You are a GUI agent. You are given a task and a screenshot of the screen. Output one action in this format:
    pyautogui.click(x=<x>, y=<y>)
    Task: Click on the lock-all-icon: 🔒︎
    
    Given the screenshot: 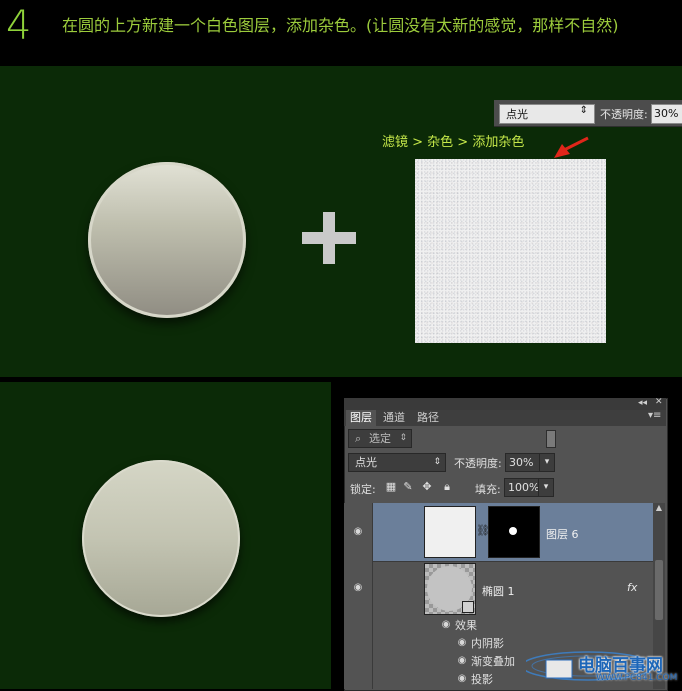 What is the action you would take?
    pyautogui.click(x=447, y=487)
    